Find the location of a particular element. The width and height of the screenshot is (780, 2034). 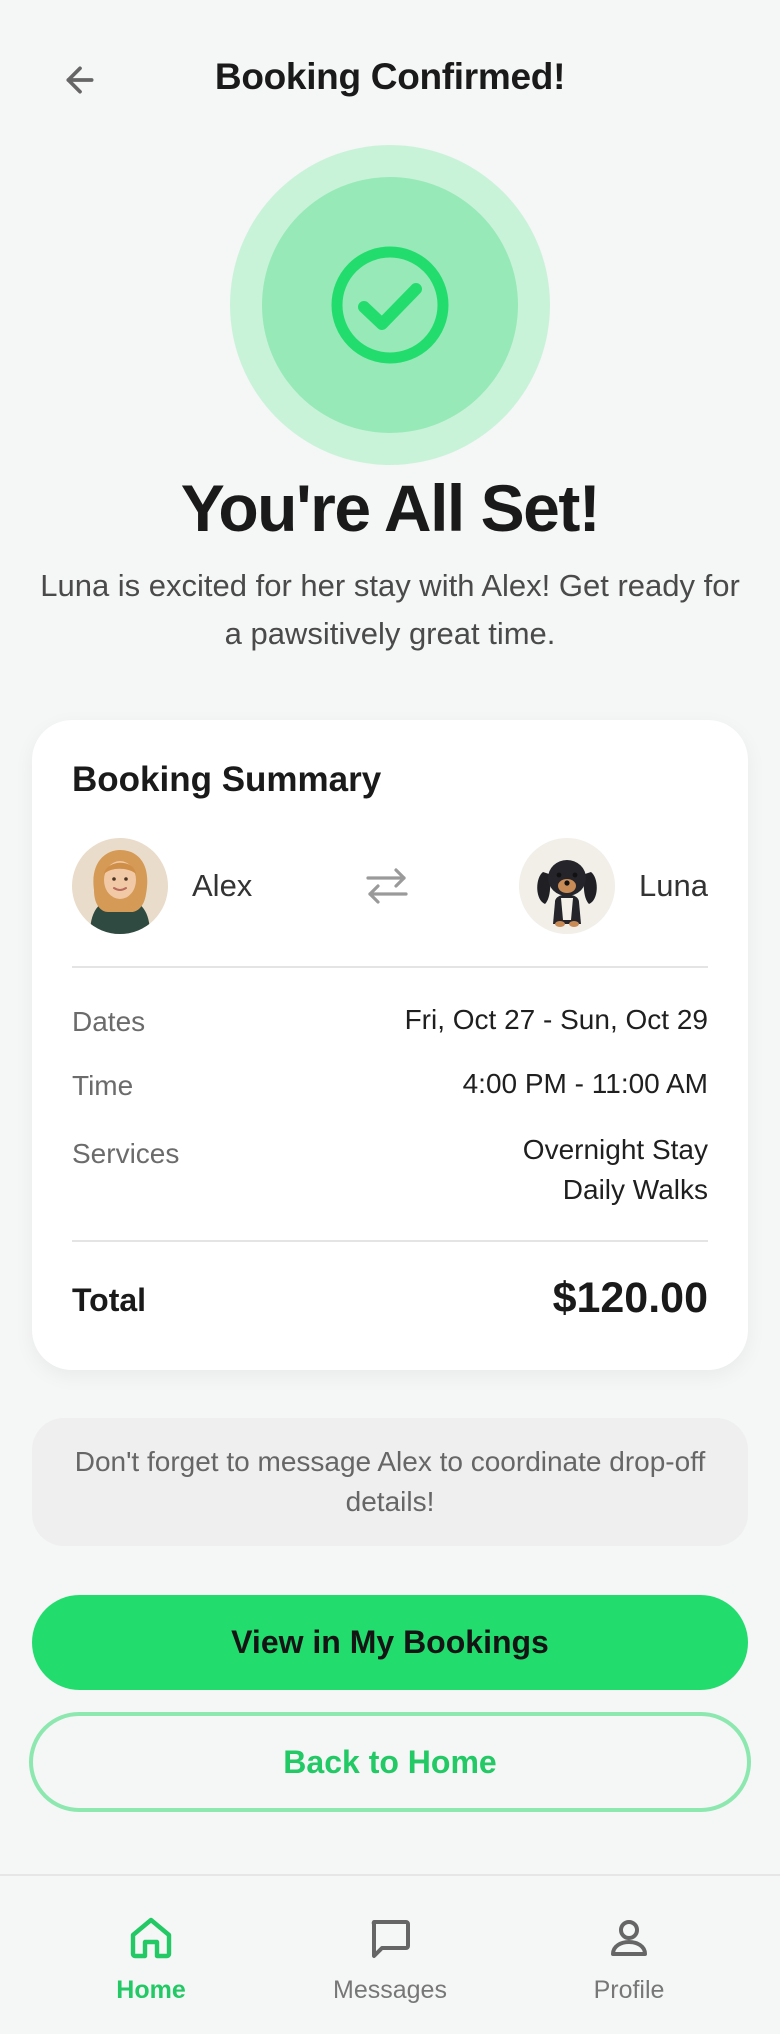

card-title: Booking Summary is located at coordinates (227, 779).